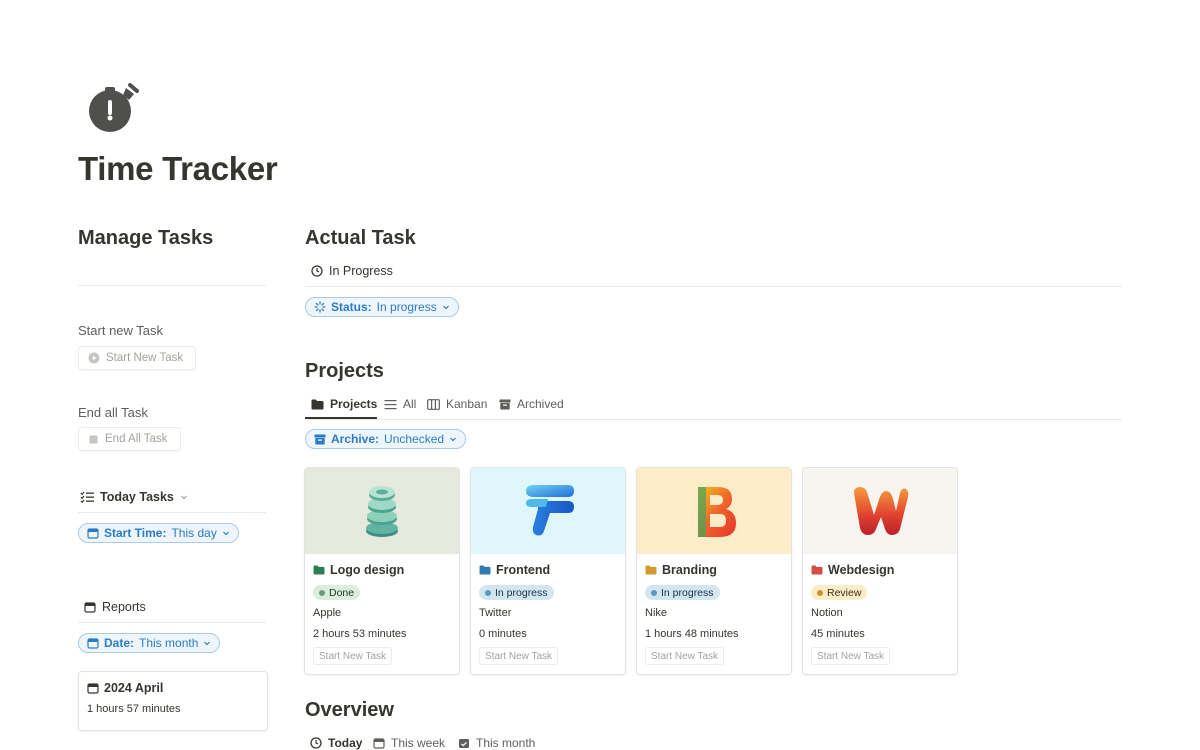 The width and height of the screenshot is (1200, 750). Describe the element at coordinates (861, 570) in the screenshot. I see `card-title: Webdesign` at that location.